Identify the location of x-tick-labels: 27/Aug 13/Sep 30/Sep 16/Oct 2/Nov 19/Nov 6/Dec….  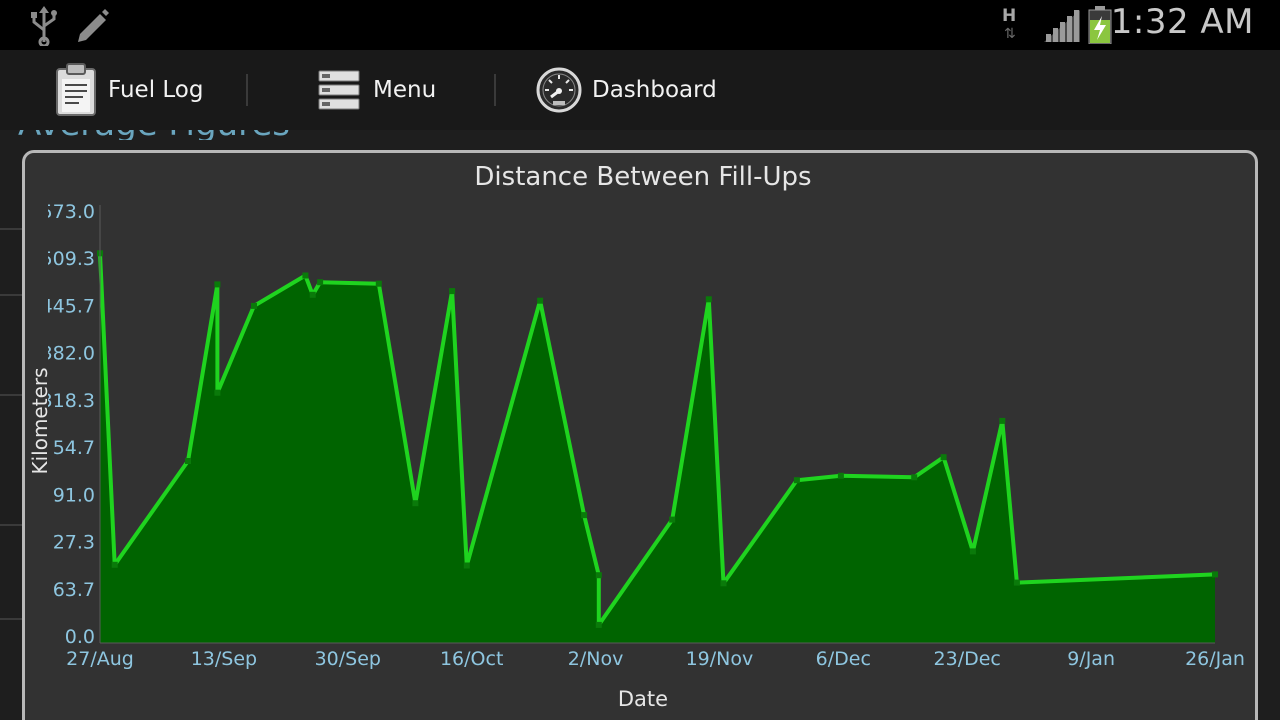
(655, 659).